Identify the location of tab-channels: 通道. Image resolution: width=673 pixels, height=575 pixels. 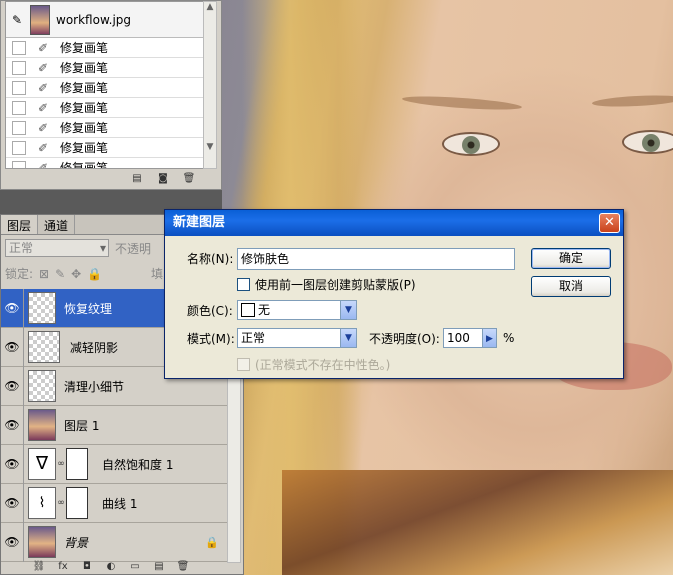
(57, 224).